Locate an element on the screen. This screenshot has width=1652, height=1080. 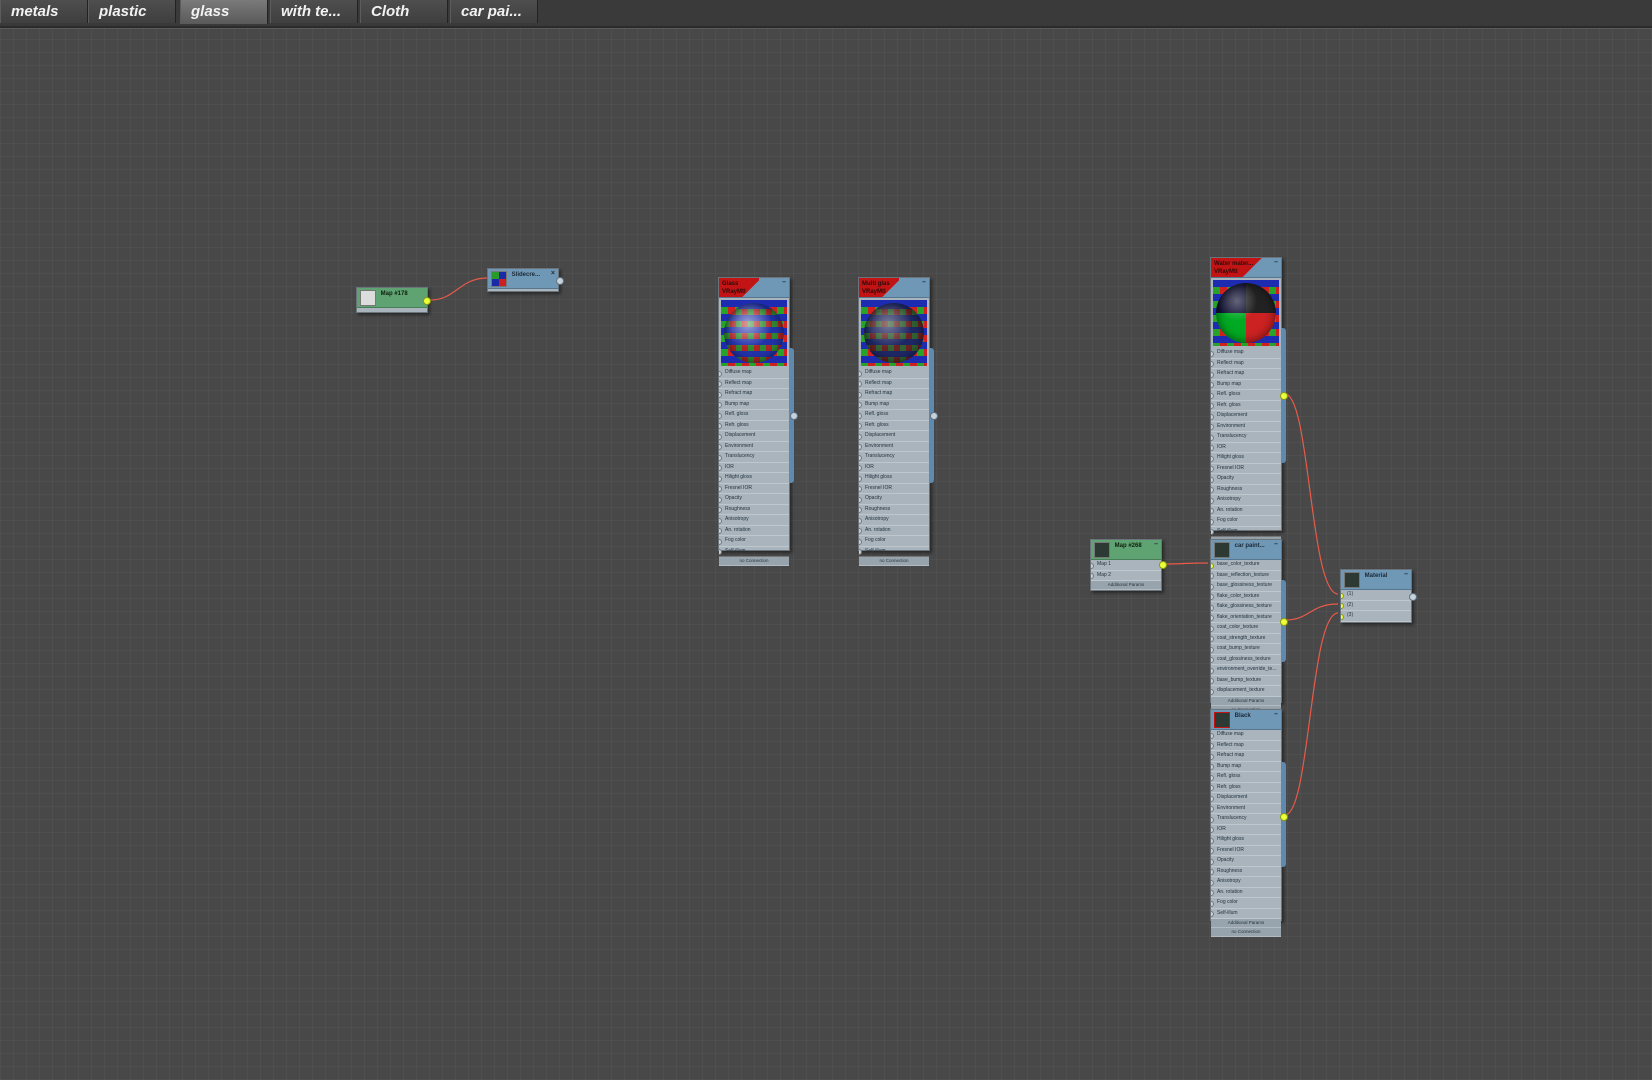
input-slot: (3) is located at coordinates (1376, 616).